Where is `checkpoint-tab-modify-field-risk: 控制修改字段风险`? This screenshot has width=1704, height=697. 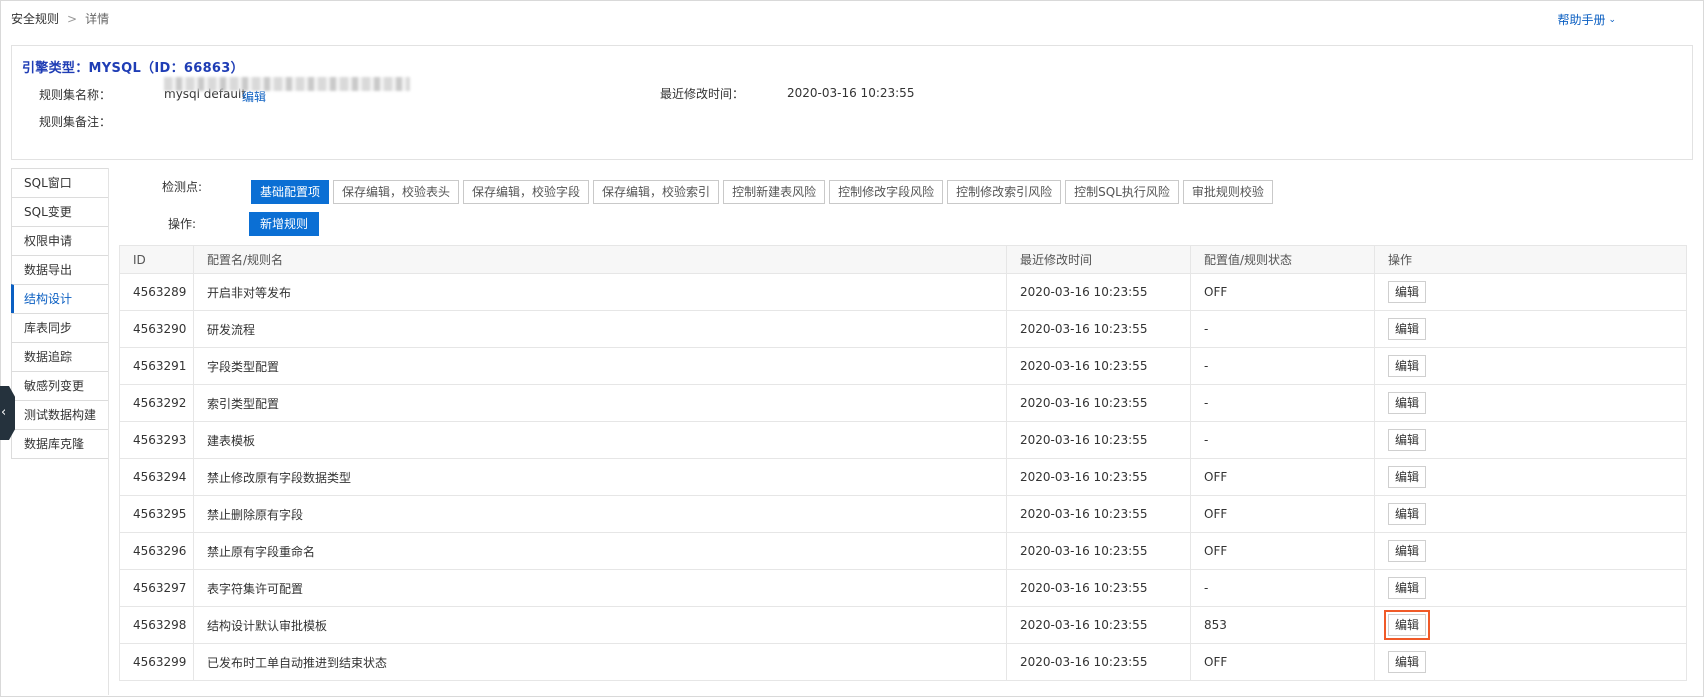 checkpoint-tab-modify-field-risk: 控制修改字段风险 is located at coordinates (886, 192).